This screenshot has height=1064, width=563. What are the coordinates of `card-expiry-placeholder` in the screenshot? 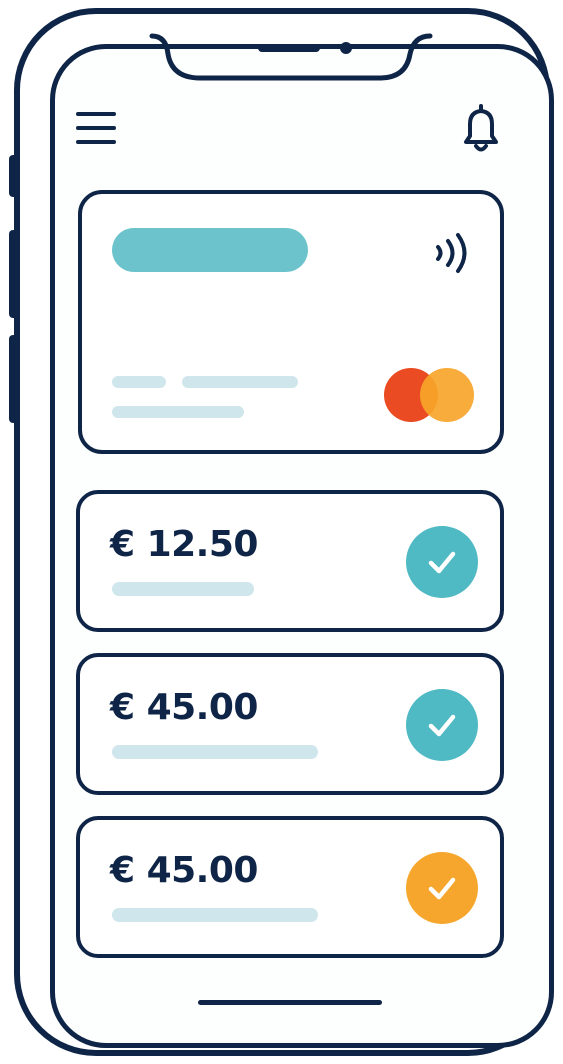 It's located at (178, 412).